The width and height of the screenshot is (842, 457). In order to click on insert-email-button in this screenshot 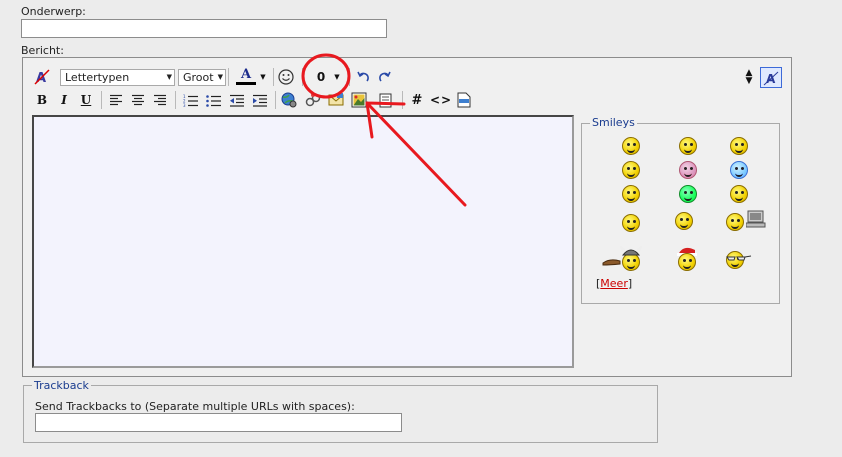, I will do `click(336, 100)`.